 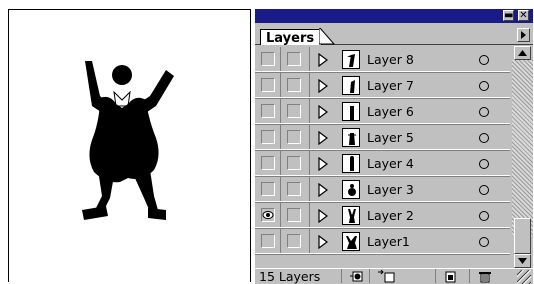 I want to click on minimize-icon: ▬, so click(x=508, y=15).